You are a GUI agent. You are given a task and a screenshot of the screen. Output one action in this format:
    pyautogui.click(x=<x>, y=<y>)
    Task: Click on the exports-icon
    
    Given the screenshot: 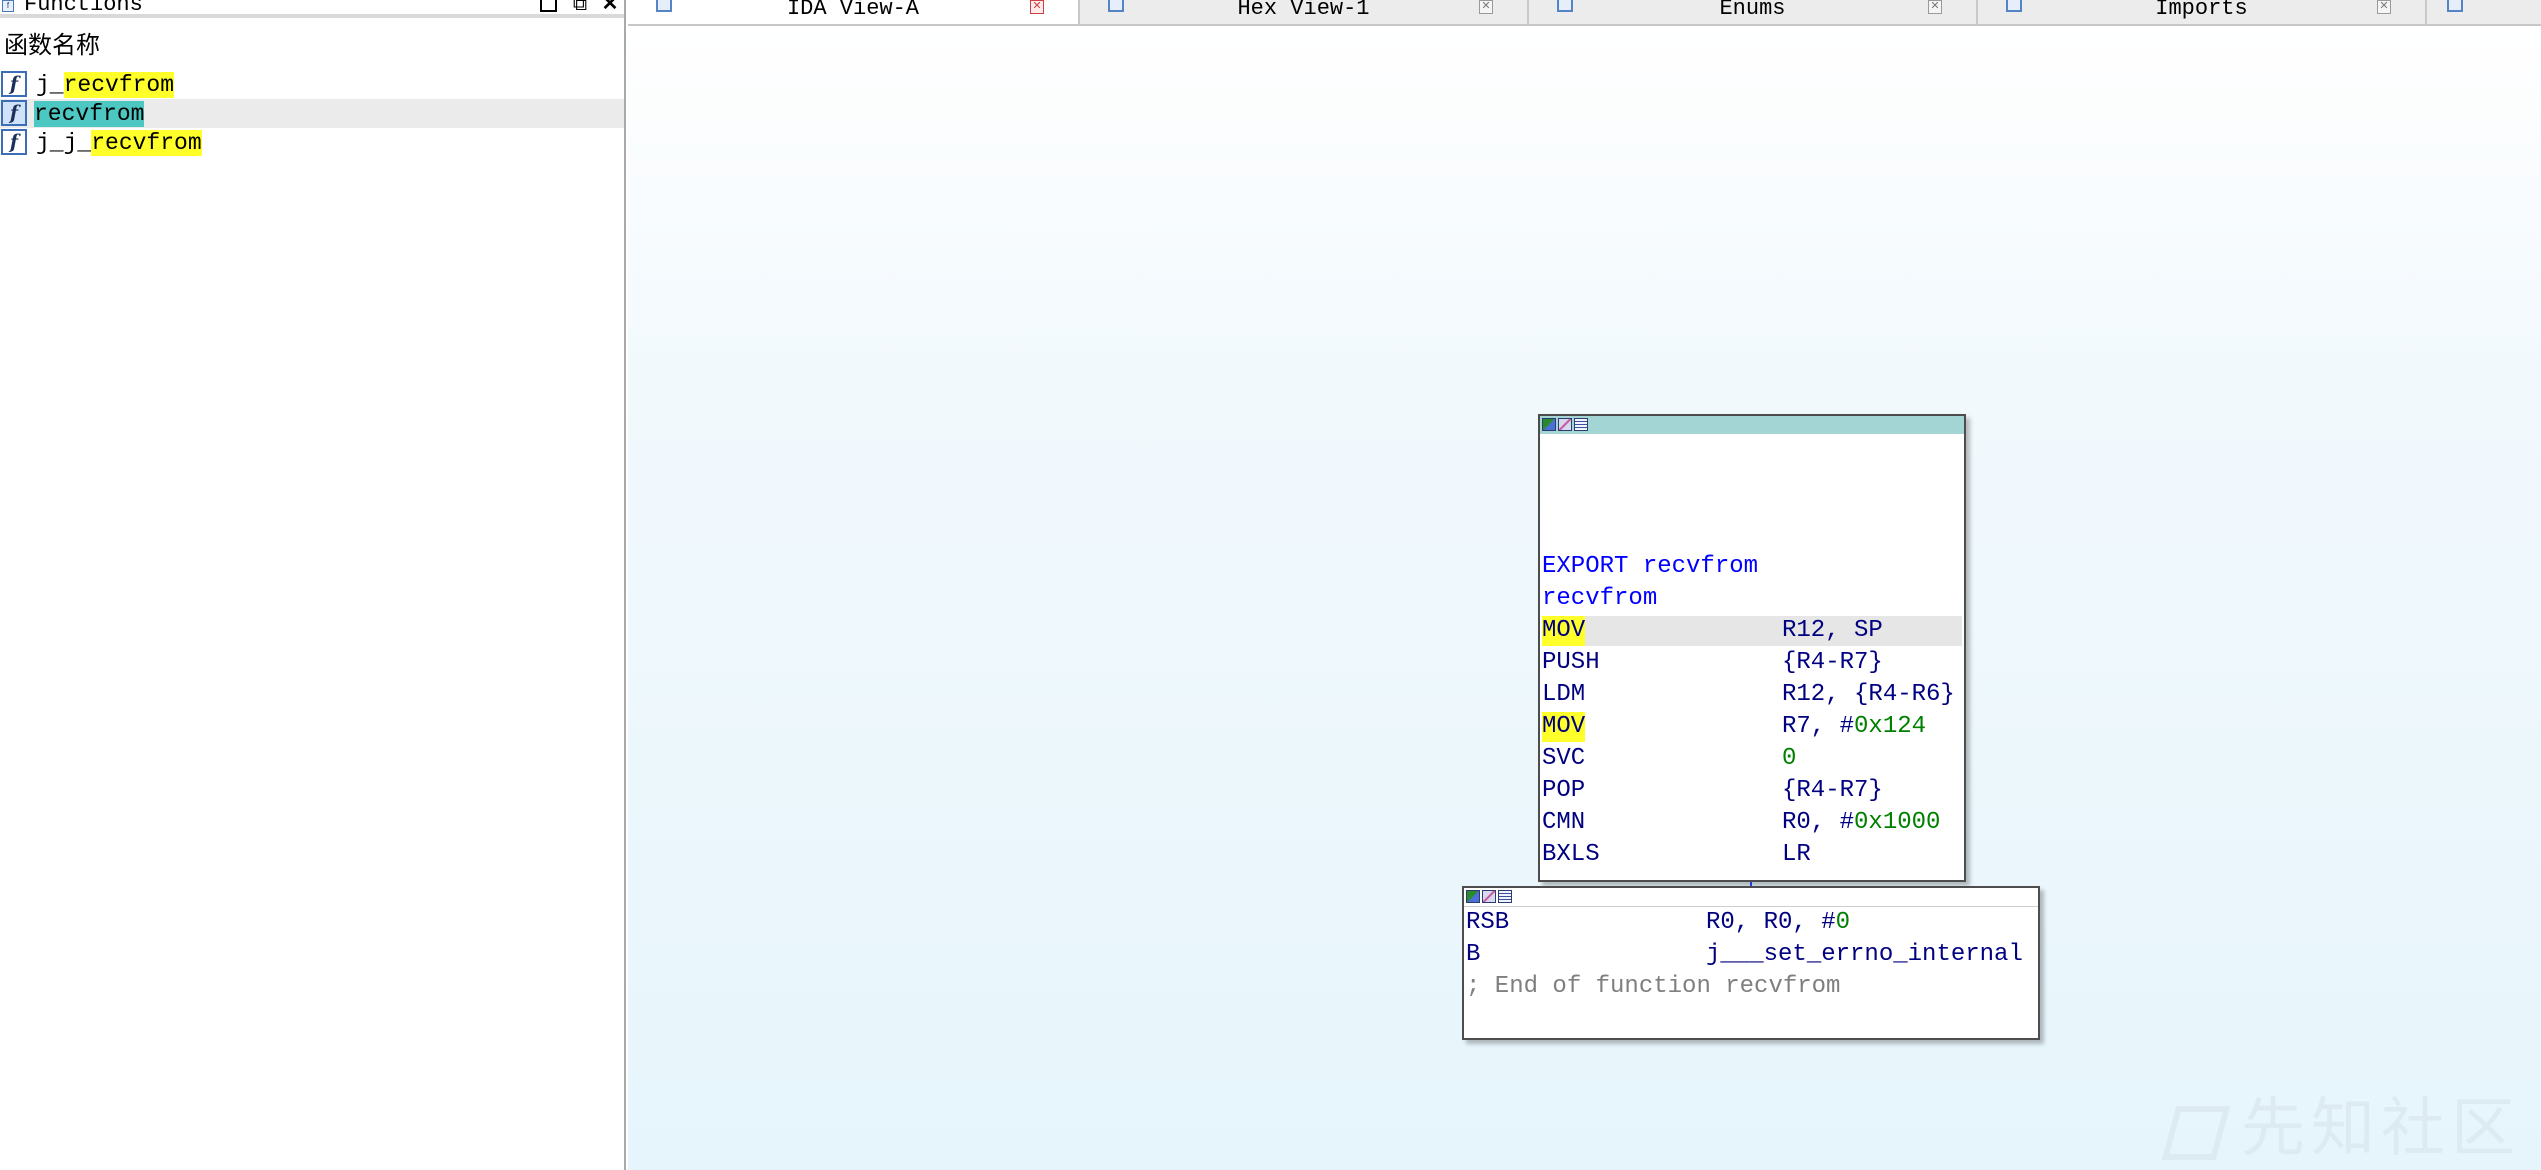 What is the action you would take?
    pyautogui.click(x=2455, y=6)
    